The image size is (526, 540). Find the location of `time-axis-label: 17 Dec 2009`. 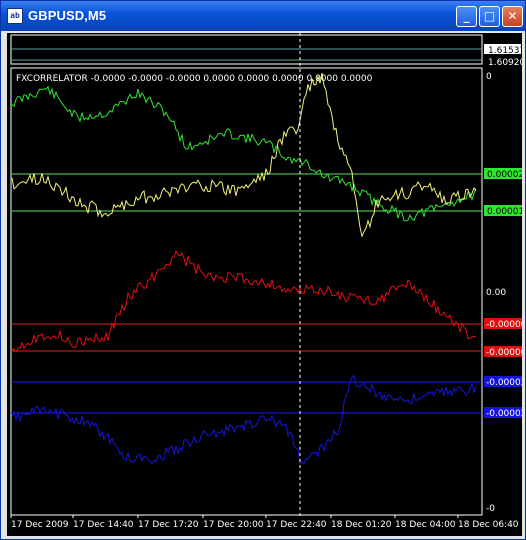

time-axis-label: 17 Dec 2009 is located at coordinates (40, 525).